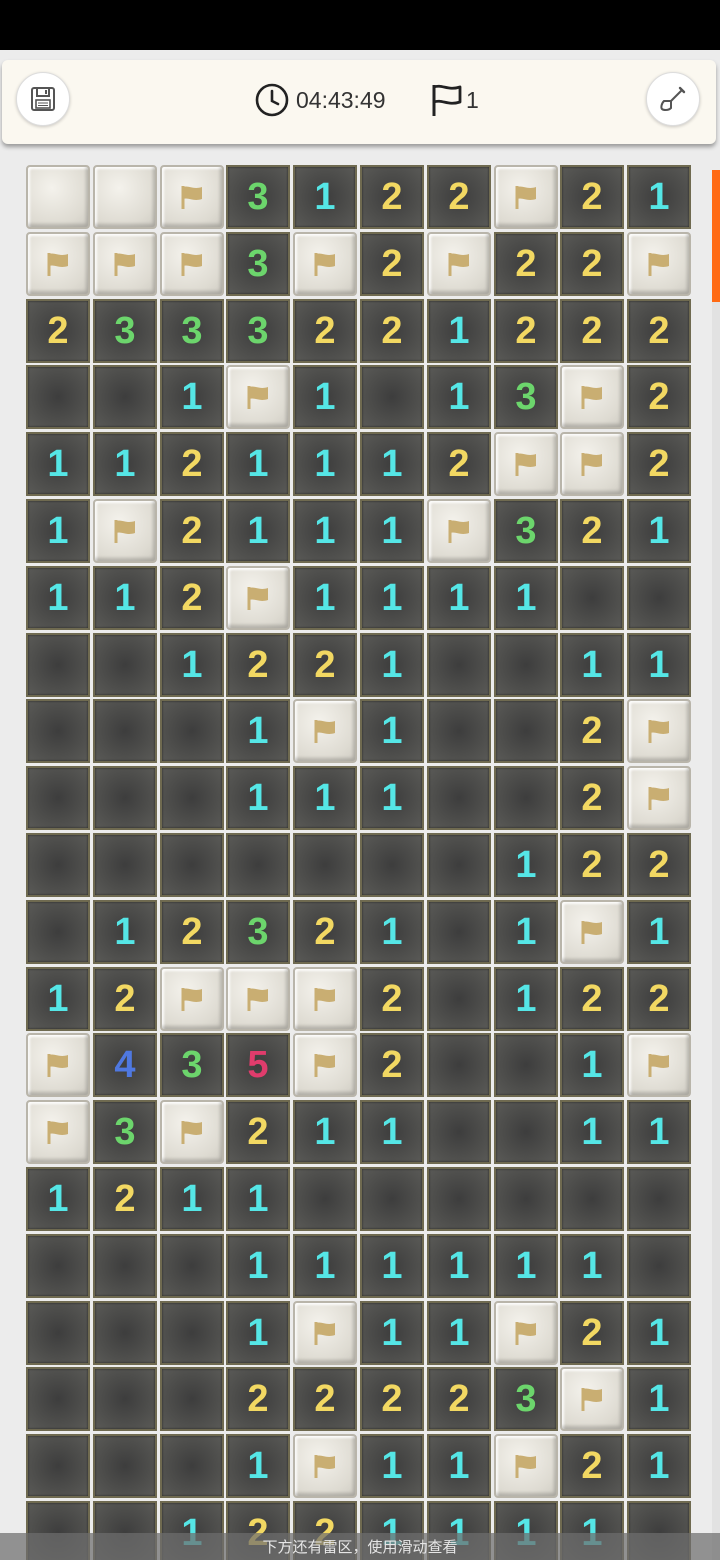  Describe the element at coordinates (716, 865) in the screenshot. I see `scrollbar-track` at that location.